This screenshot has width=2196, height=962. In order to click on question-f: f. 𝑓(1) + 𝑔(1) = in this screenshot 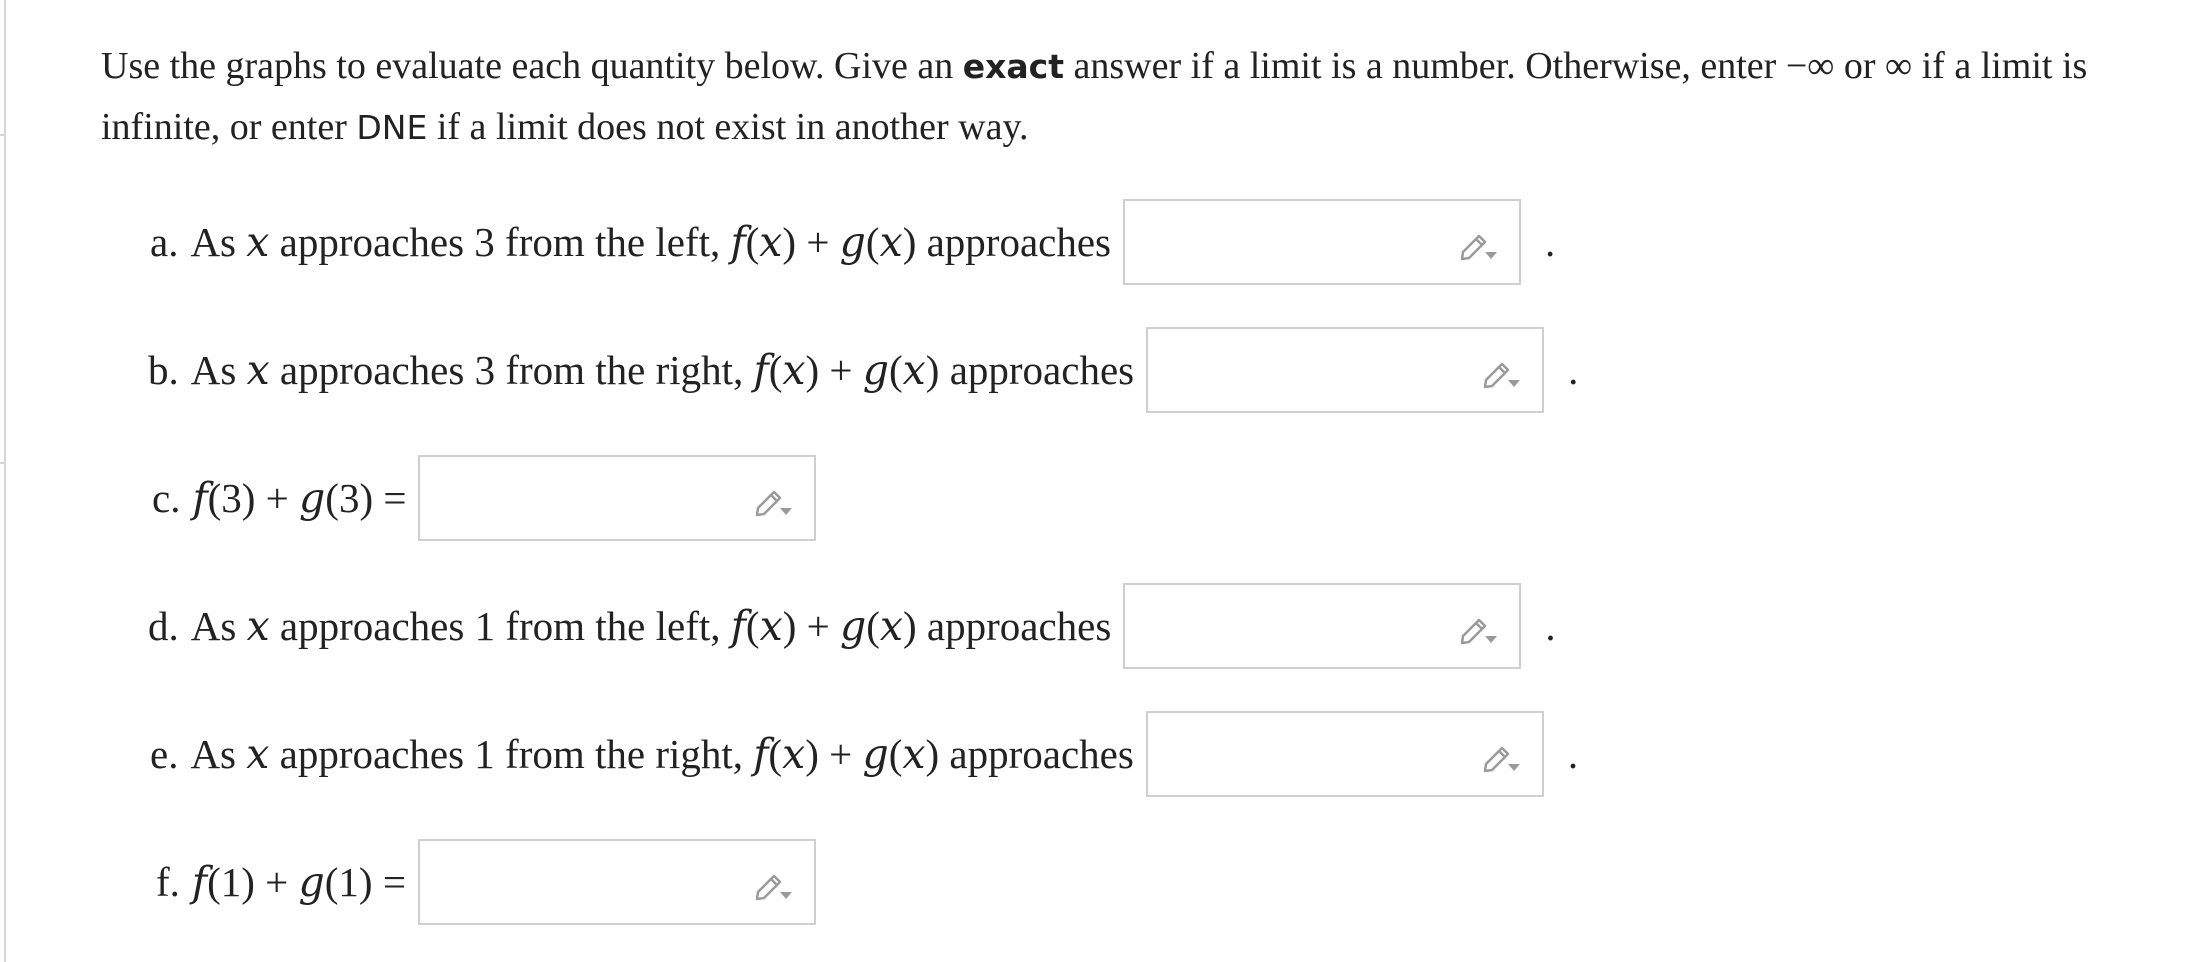, I will do `click(486, 882)`.